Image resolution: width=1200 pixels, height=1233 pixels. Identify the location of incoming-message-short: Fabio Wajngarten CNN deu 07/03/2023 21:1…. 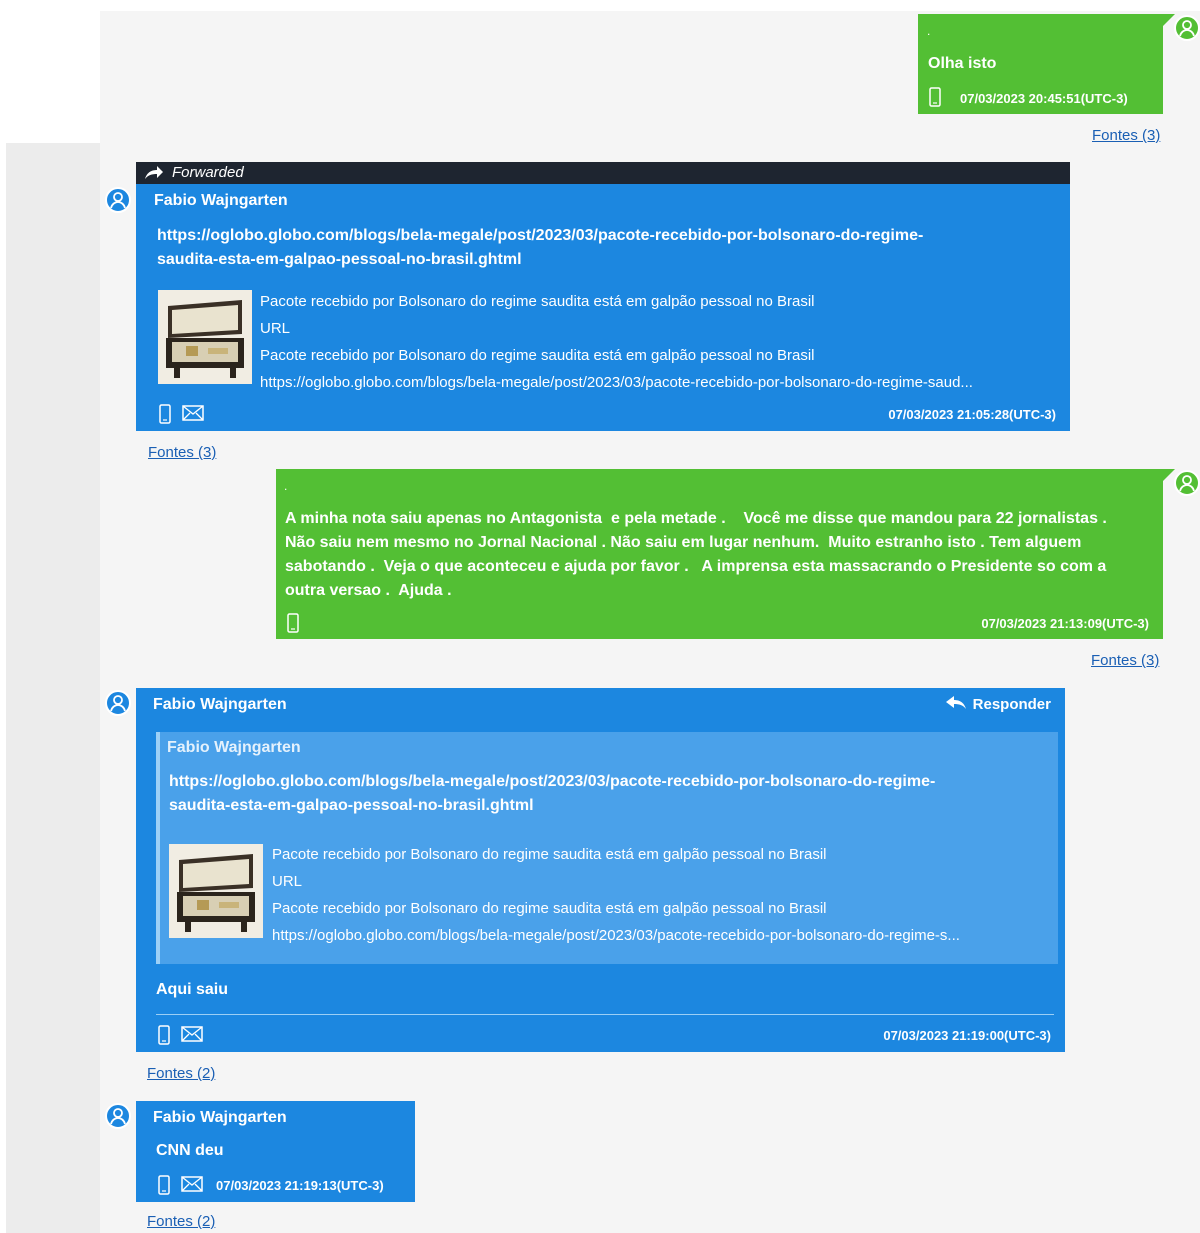
(275, 1151).